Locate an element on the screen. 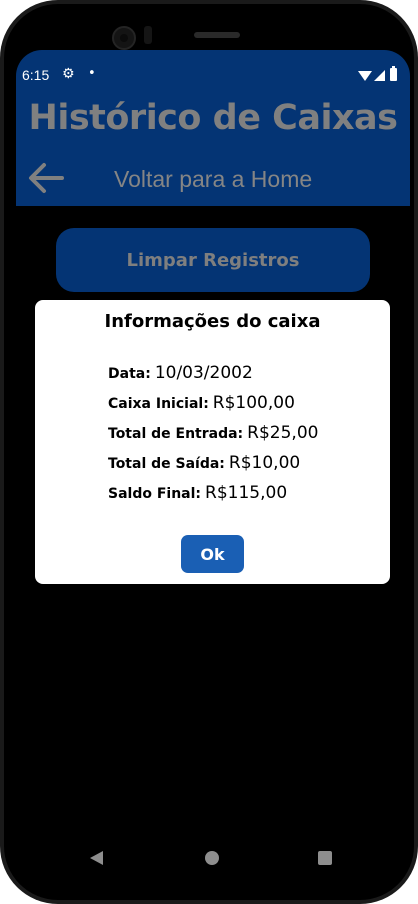 This screenshot has height=904, width=418. clear-records-button: Limpar Registros is located at coordinates (213, 260).